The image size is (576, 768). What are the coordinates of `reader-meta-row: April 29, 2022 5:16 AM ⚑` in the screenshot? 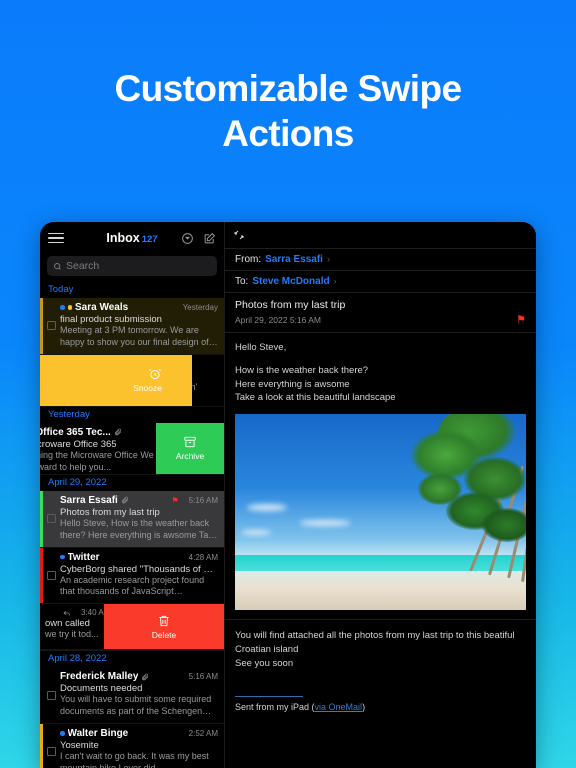 It's located at (380, 322).